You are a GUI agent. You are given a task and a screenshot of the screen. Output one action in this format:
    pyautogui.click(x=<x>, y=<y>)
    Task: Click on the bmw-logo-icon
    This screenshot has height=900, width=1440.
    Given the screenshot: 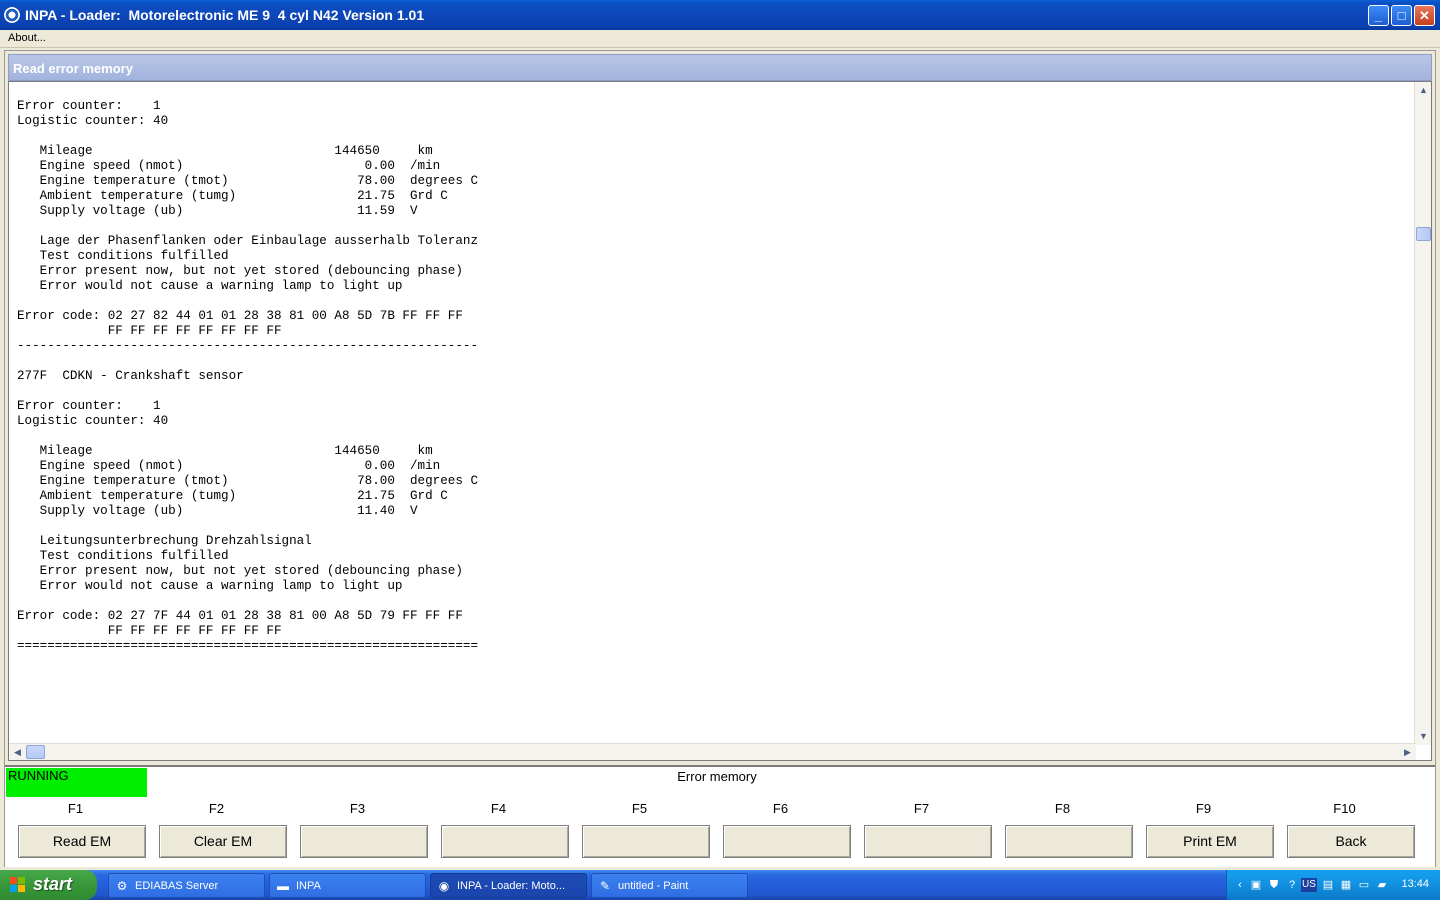 What is the action you would take?
    pyautogui.click(x=12, y=15)
    